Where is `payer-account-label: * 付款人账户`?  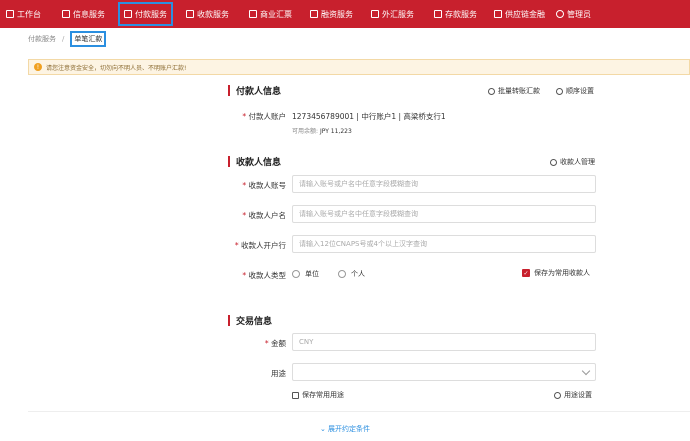
payer-account-label: * 付款人账户 is located at coordinates (264, 116).